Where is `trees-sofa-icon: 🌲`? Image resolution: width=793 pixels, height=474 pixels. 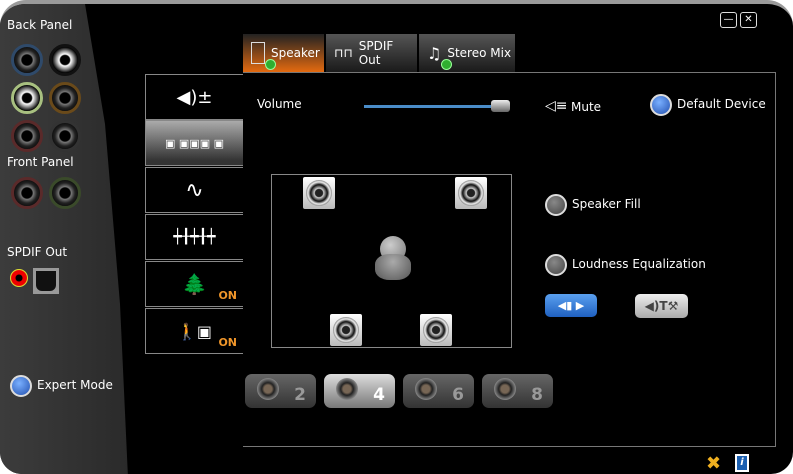 trees-sofa-icon: 🌲 is located at coordinates (194, 284).